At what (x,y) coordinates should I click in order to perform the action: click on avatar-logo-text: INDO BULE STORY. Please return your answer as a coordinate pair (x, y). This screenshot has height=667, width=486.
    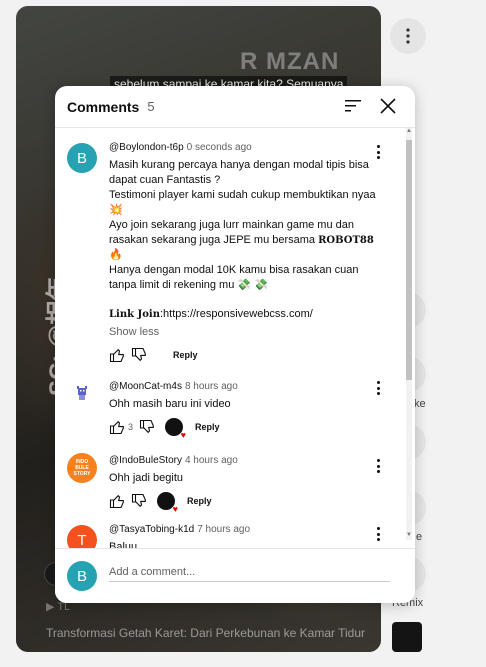
    Looking at the image, I should click on (82, 468).